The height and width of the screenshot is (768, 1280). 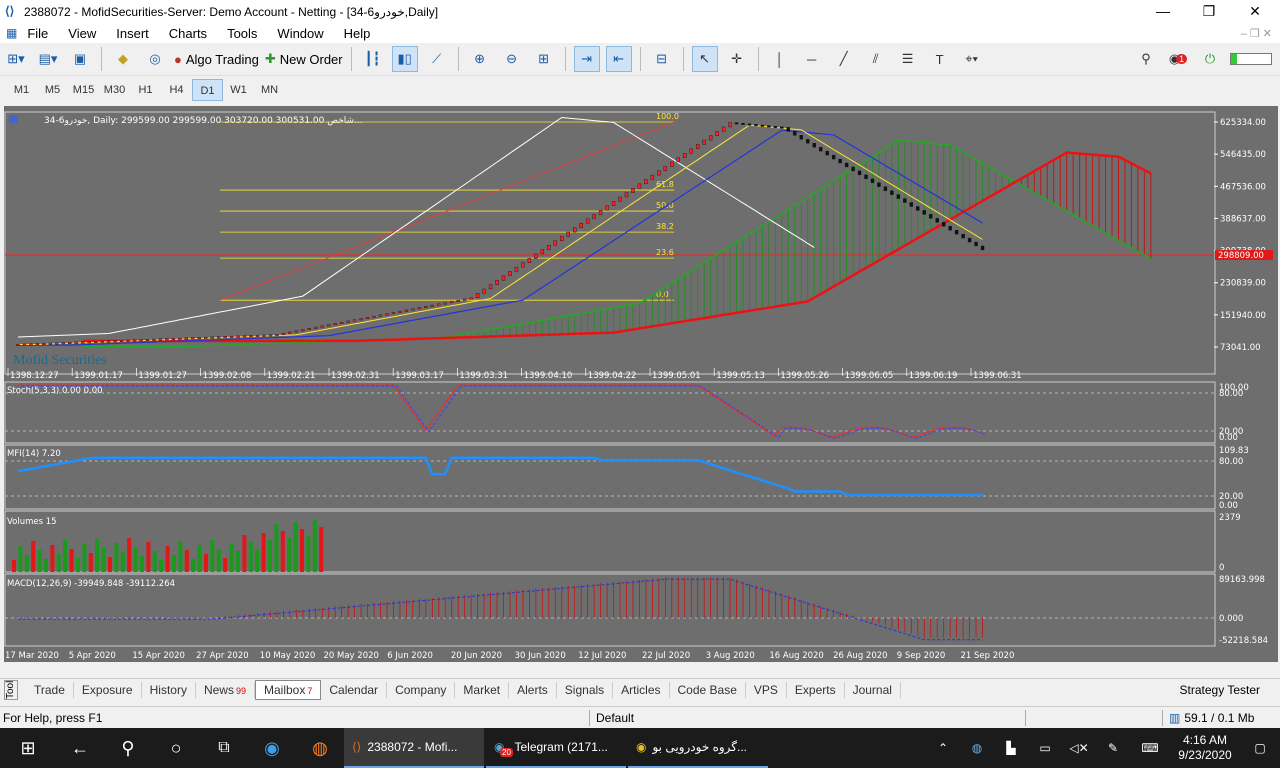 I want to click on tab-market: Market, so click(x=482, y=689).